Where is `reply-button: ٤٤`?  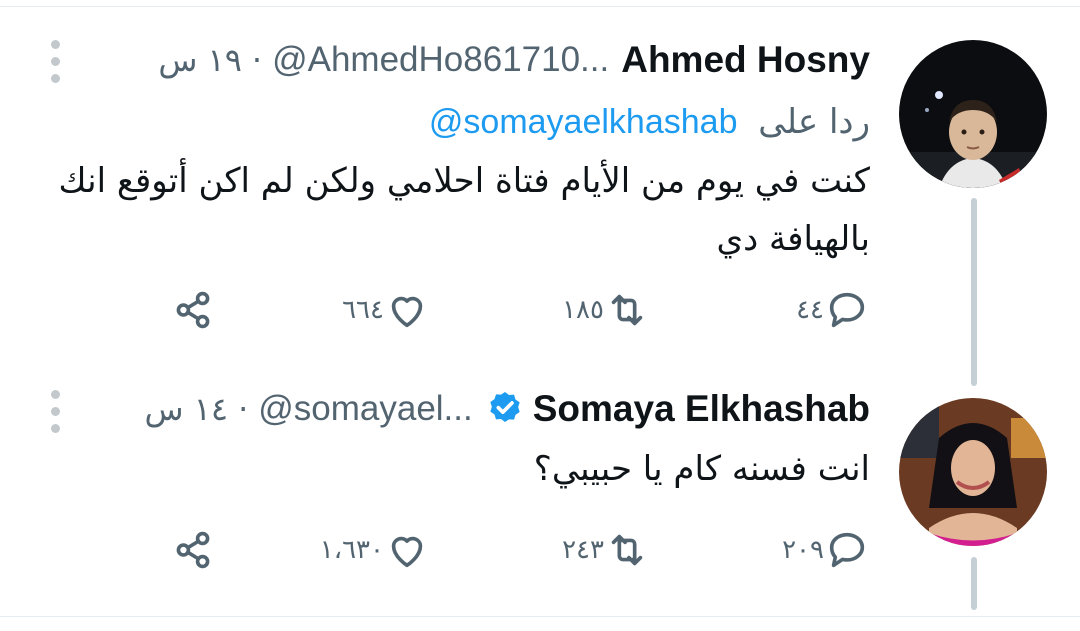
reply-button: ٤٤ is located at coordinates (824, 310).